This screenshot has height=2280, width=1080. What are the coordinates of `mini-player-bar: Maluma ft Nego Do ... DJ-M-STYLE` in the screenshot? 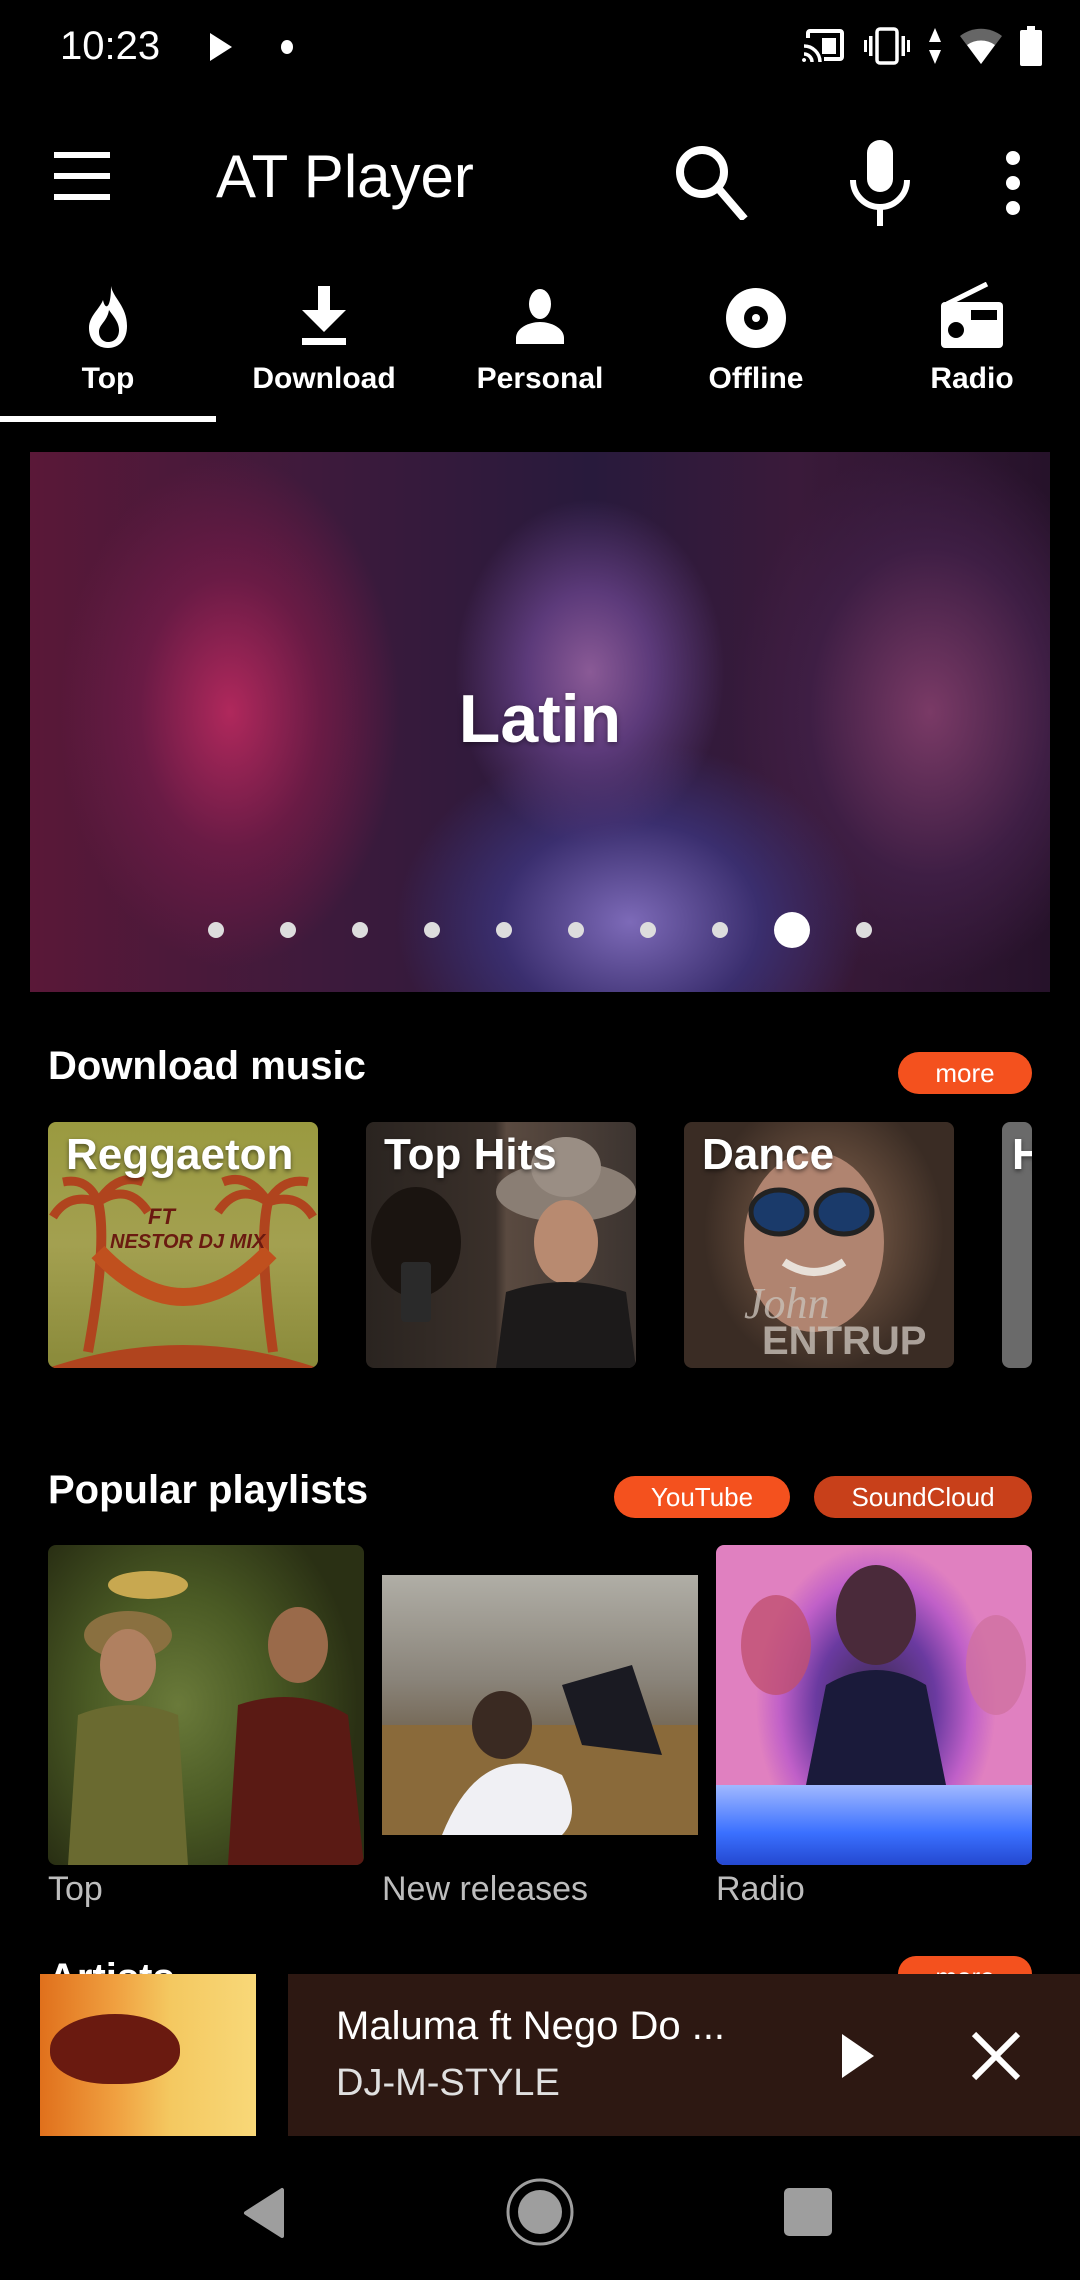 It's located at (684, 2055).